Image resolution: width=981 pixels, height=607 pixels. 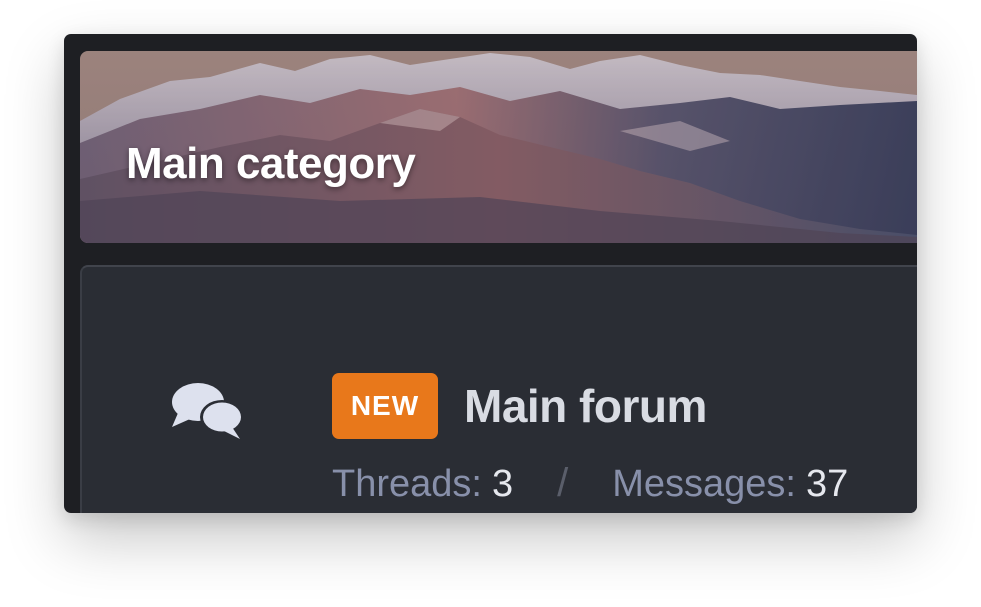 What do you see at coordinates (407, 484) in the screenshot?
I see `threads-label: Threads:` at bounding box center [407, 484].